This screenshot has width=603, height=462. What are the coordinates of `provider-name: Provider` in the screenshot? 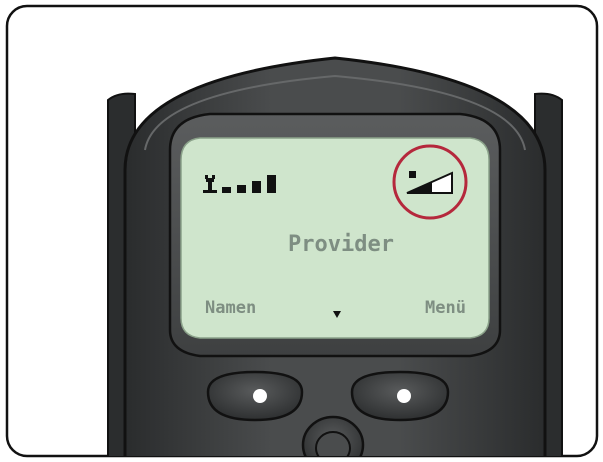 It's located at (341, 244).